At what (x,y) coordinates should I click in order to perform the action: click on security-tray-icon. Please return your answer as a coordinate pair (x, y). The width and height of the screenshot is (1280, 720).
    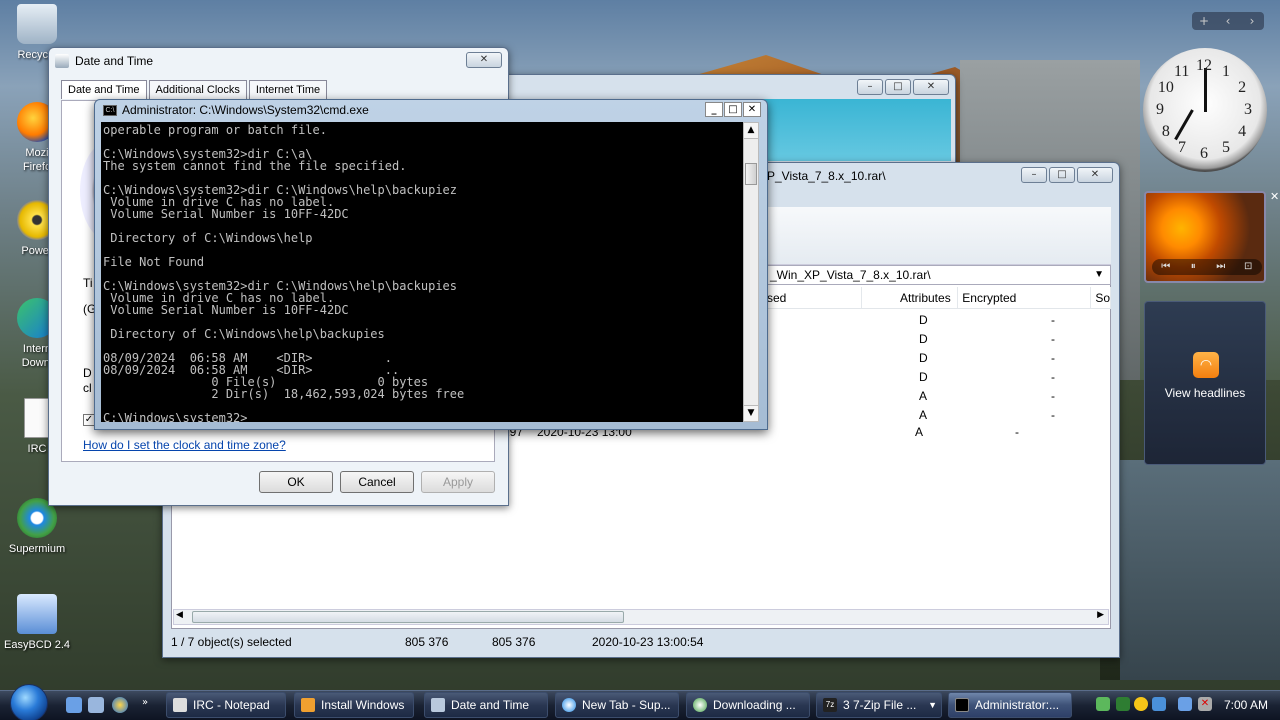
    Looking at the image, I should click on (1141, 704).